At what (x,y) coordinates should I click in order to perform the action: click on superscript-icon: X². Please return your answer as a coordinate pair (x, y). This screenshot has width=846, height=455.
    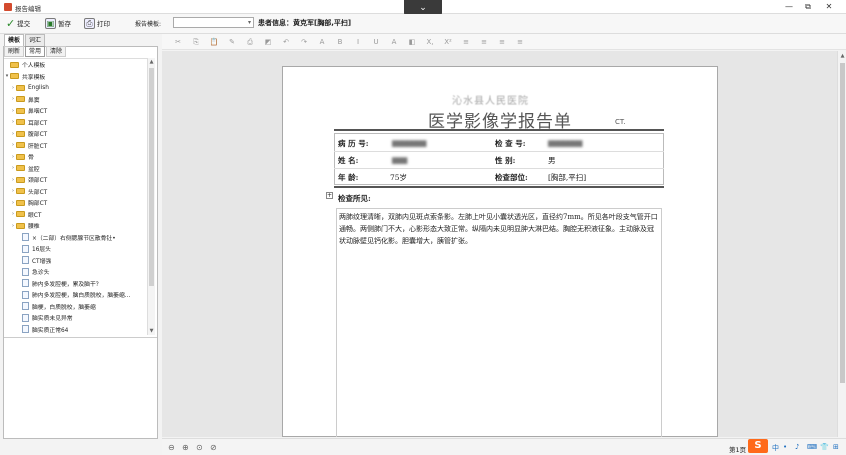
    Looking at the image, I should click on (448, 42).